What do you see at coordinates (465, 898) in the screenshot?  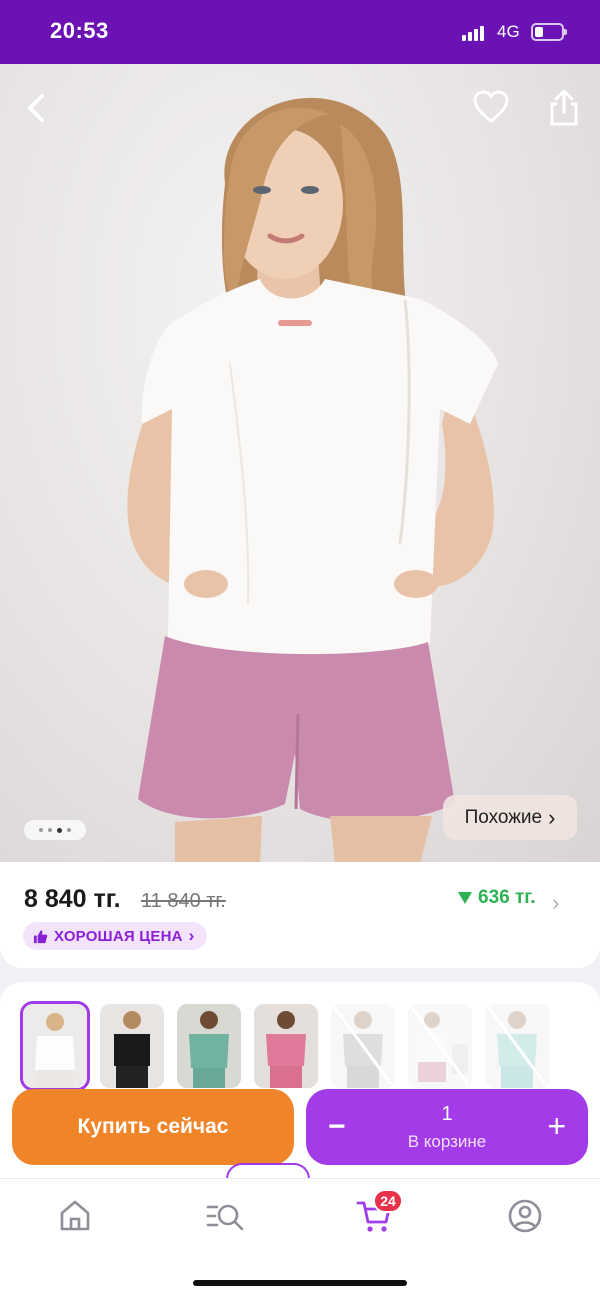 I see `down-arrow-icon` at bounding box center [465, 898].